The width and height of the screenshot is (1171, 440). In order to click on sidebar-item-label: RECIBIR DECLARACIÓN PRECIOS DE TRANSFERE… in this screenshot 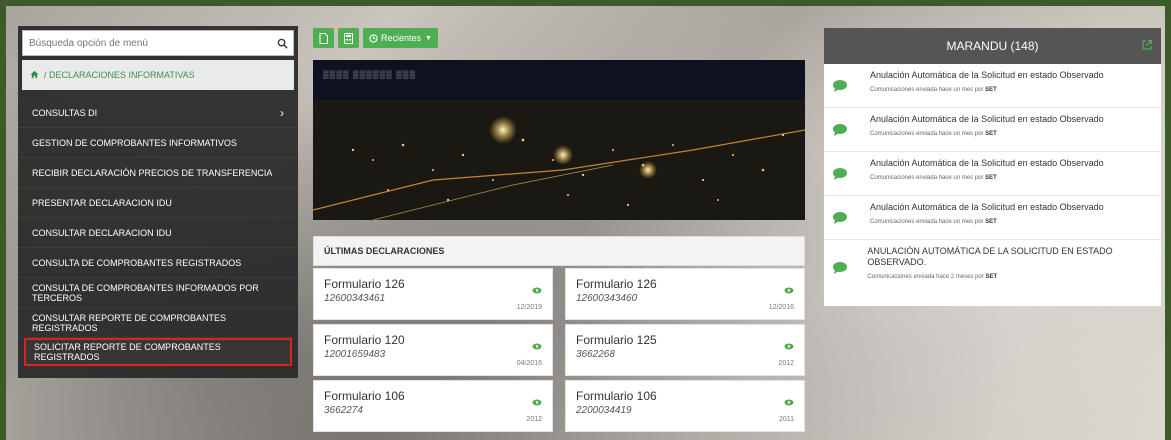, I will do `click(152, 172)`.